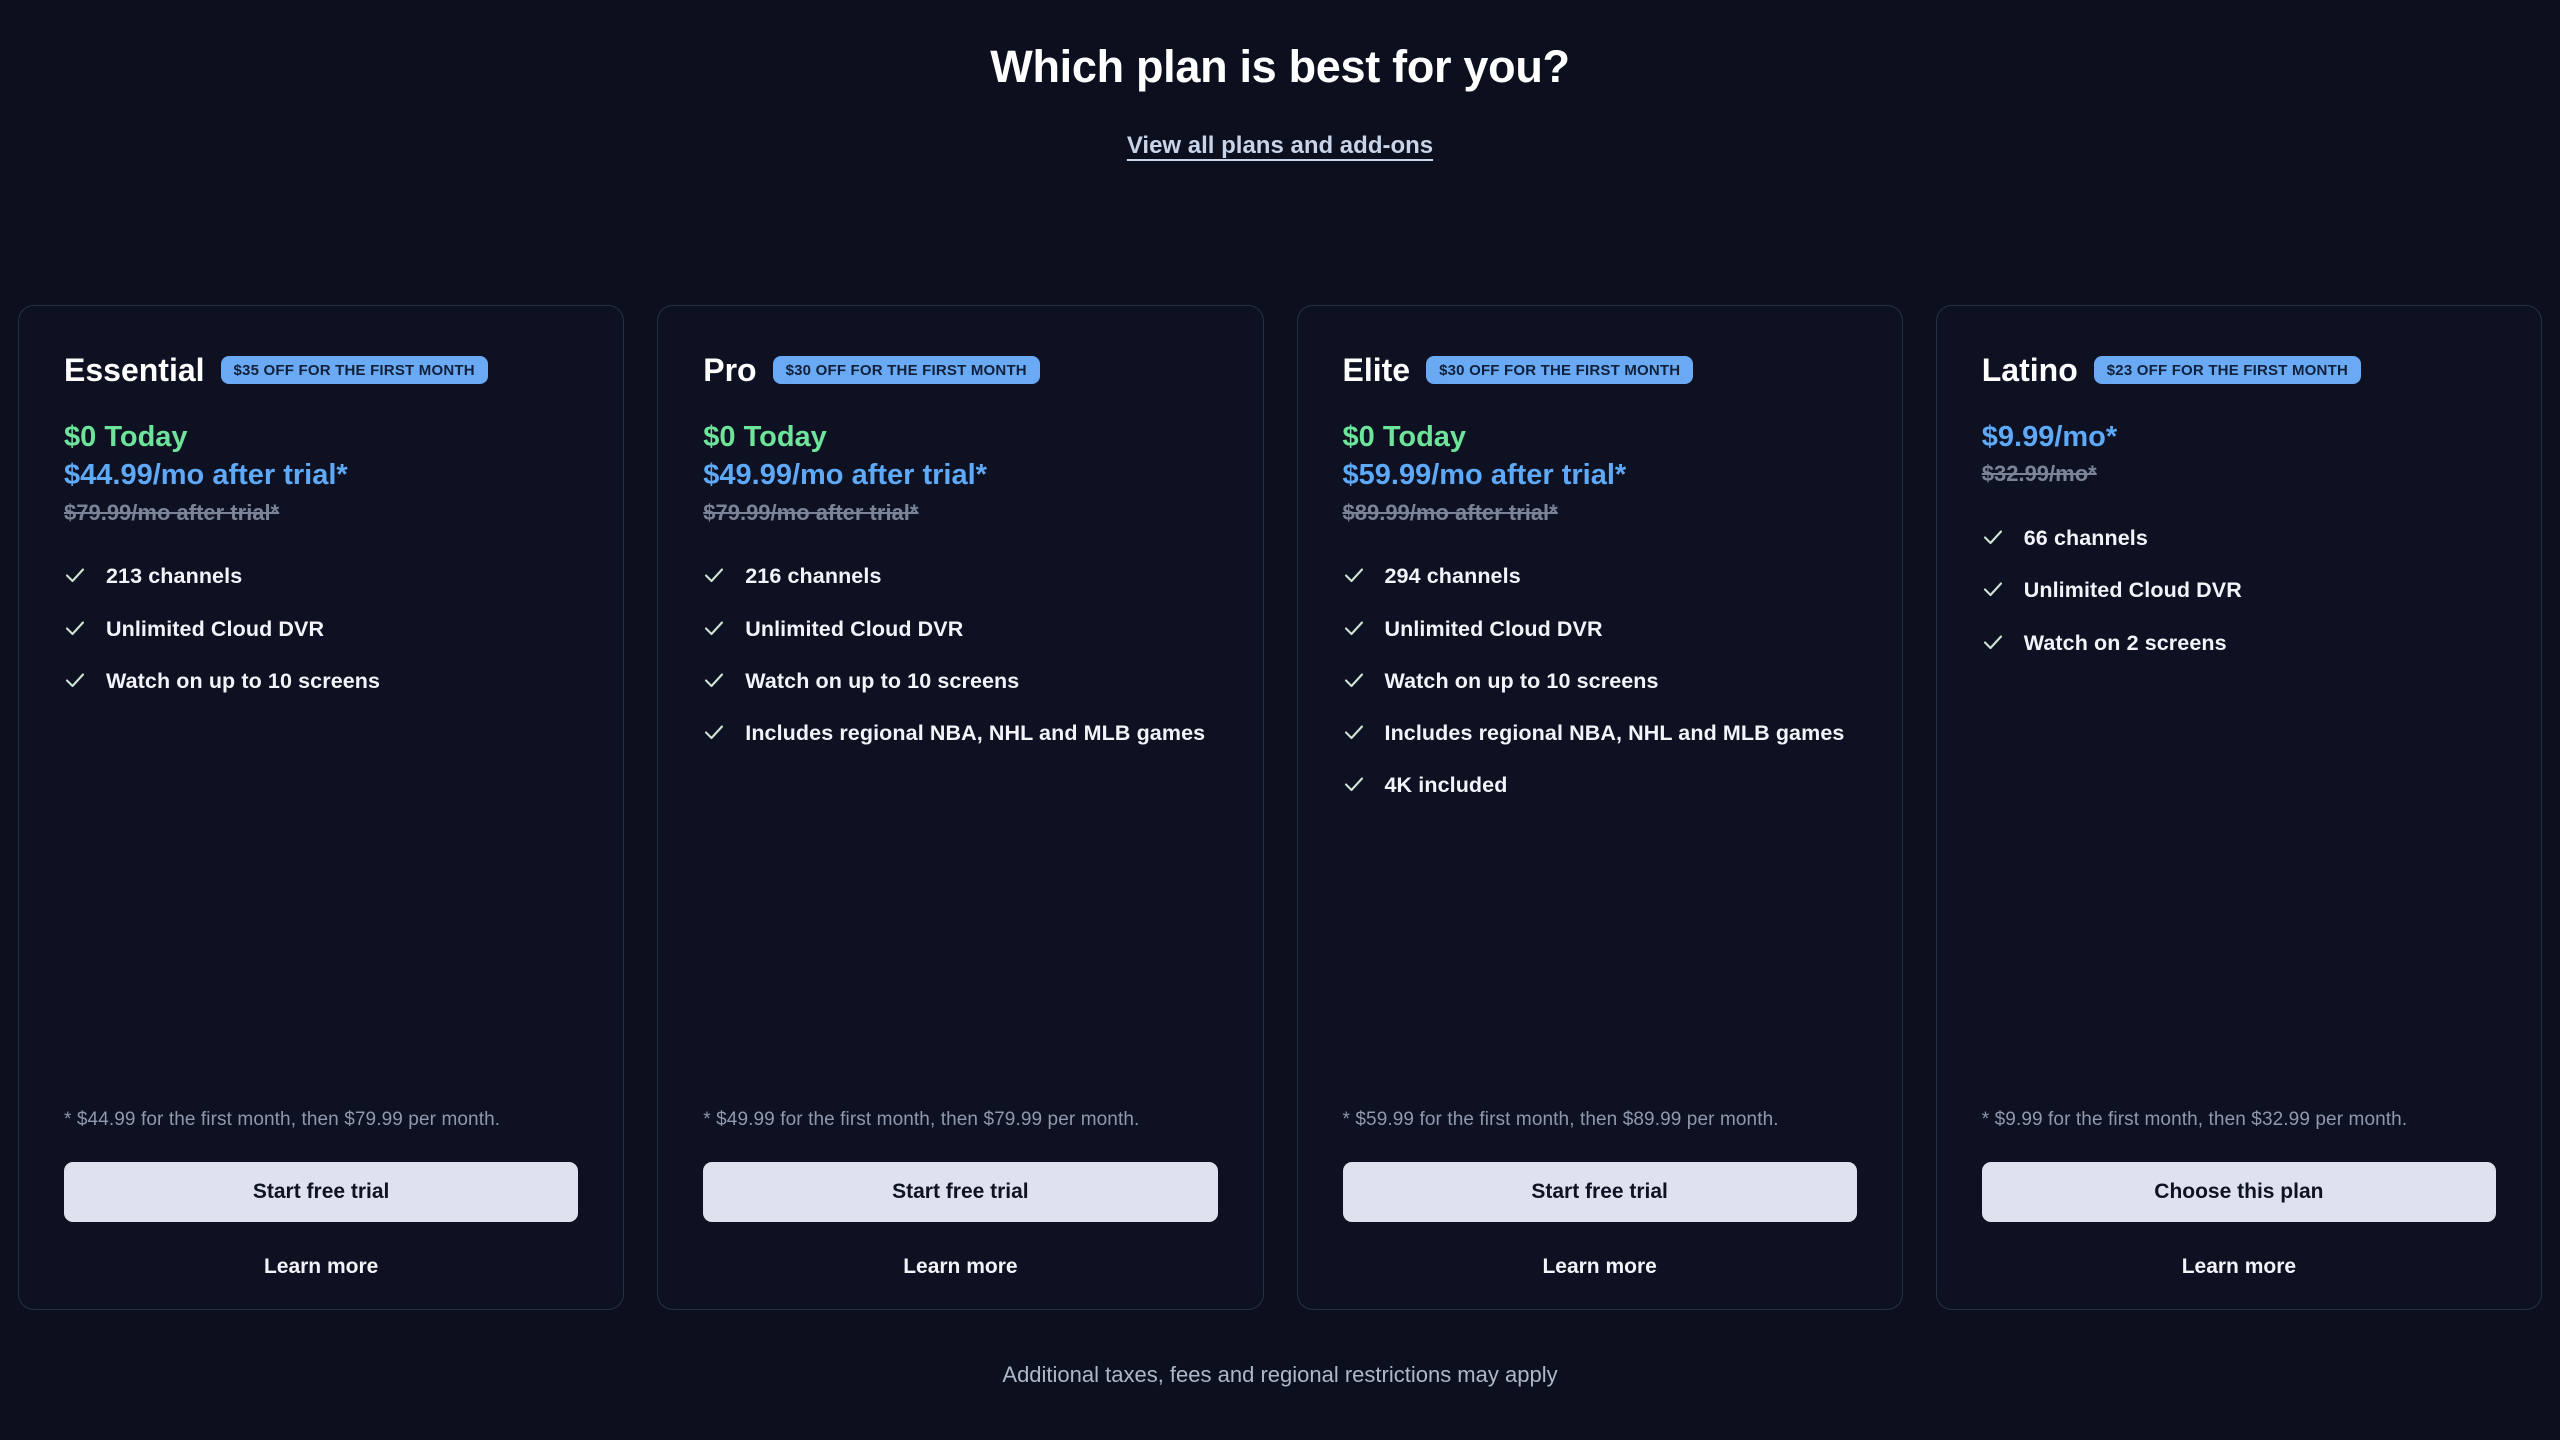 The width and height of the screenshot is (2560, 1440). What do you see at coordinates (206, 475) in the screenshot?
I see `price-after-trial: $44.99/mo after trial*` at bounding box center [206, 475].